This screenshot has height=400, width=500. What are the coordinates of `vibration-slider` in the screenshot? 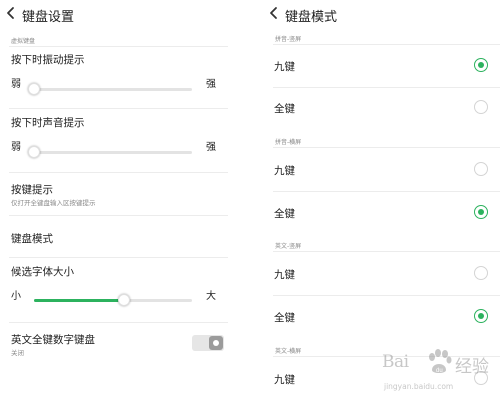 It's located at (110, 89).